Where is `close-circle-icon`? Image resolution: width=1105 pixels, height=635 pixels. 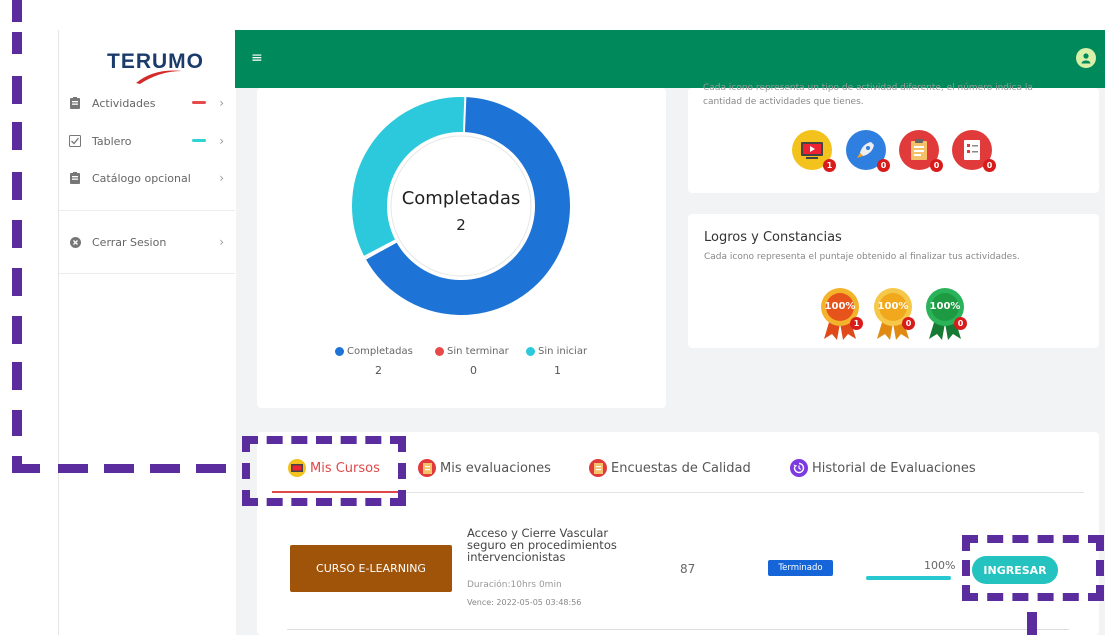 close-circle-icon is located at coordinates (75, 242).